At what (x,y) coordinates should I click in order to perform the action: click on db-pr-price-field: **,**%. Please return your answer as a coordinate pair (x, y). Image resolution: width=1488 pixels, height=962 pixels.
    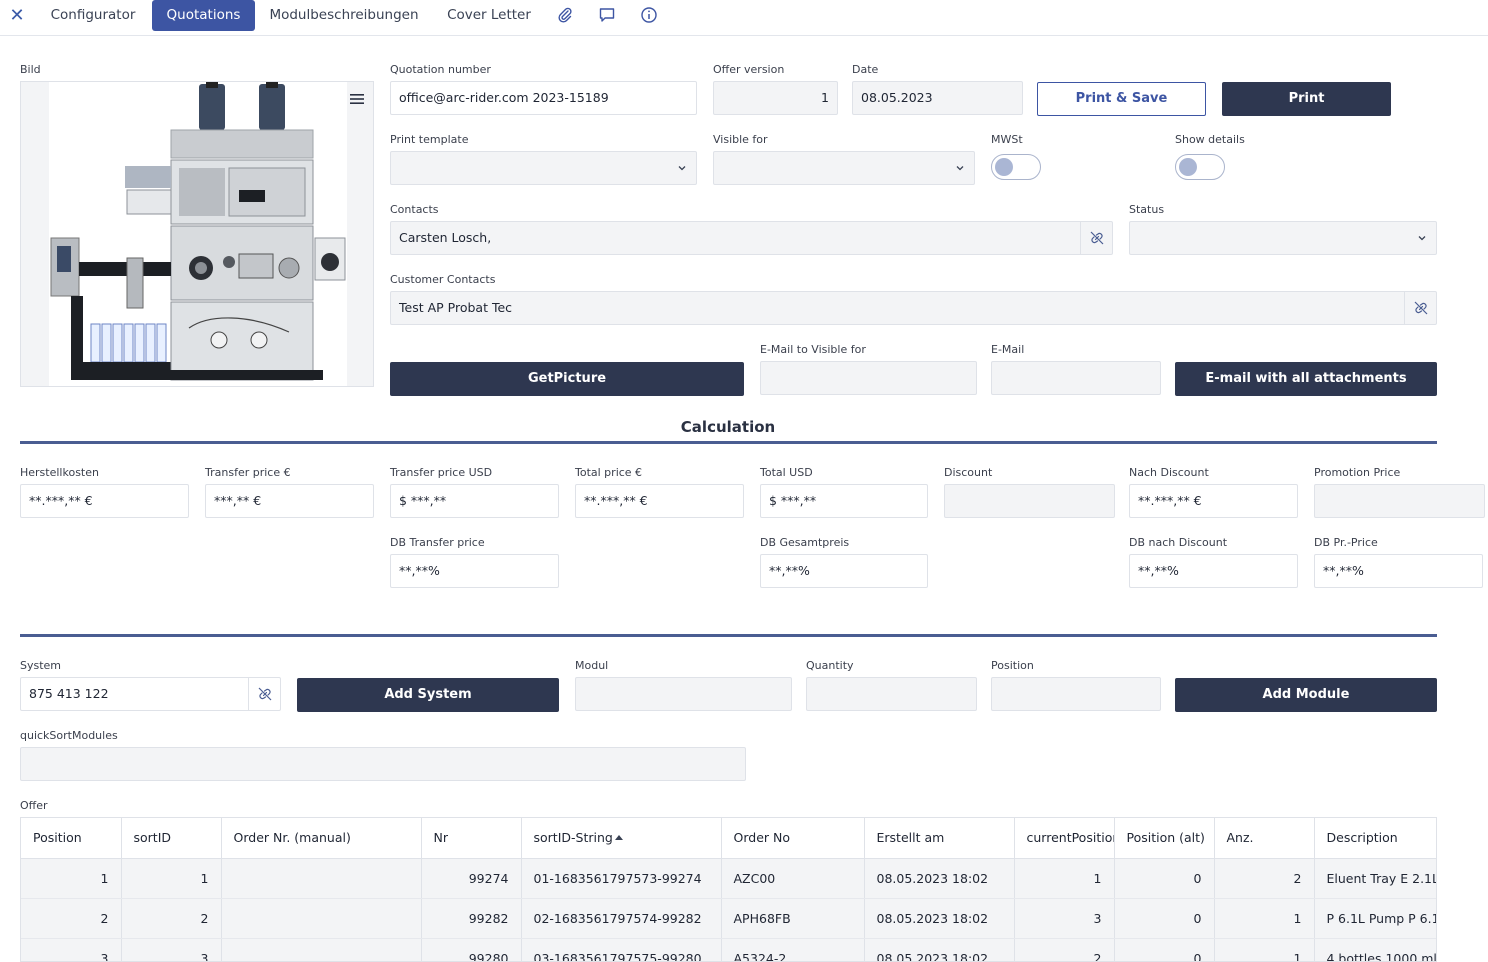
    Looking at the image, I should click on (1398, 571).